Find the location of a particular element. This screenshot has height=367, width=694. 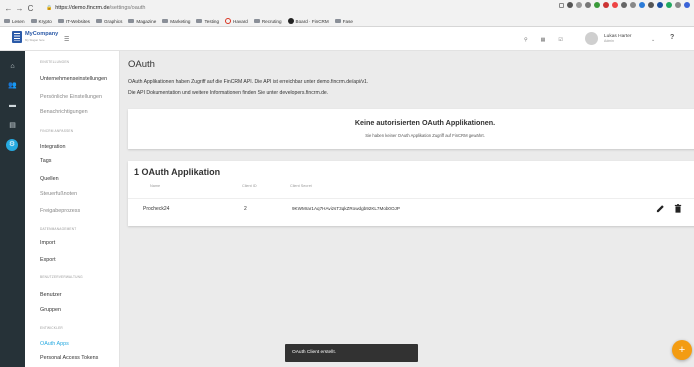

section-einstellungen: EINSTELLUNGEN is located at coordinates (55, 62).